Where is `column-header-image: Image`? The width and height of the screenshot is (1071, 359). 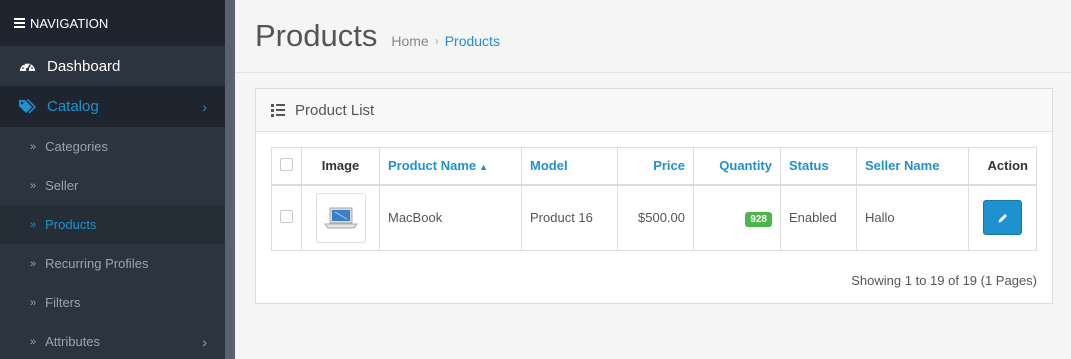
column-header-image: Image is located at coordinates (340, 166).